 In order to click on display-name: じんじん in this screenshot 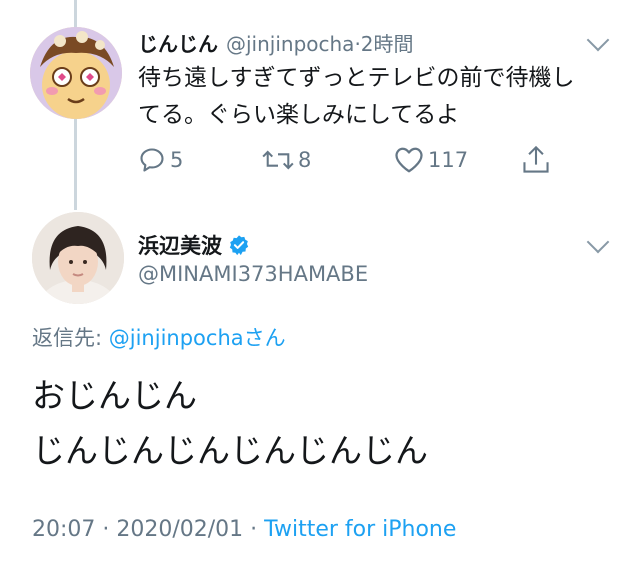, I will do `click(178, 44)`.